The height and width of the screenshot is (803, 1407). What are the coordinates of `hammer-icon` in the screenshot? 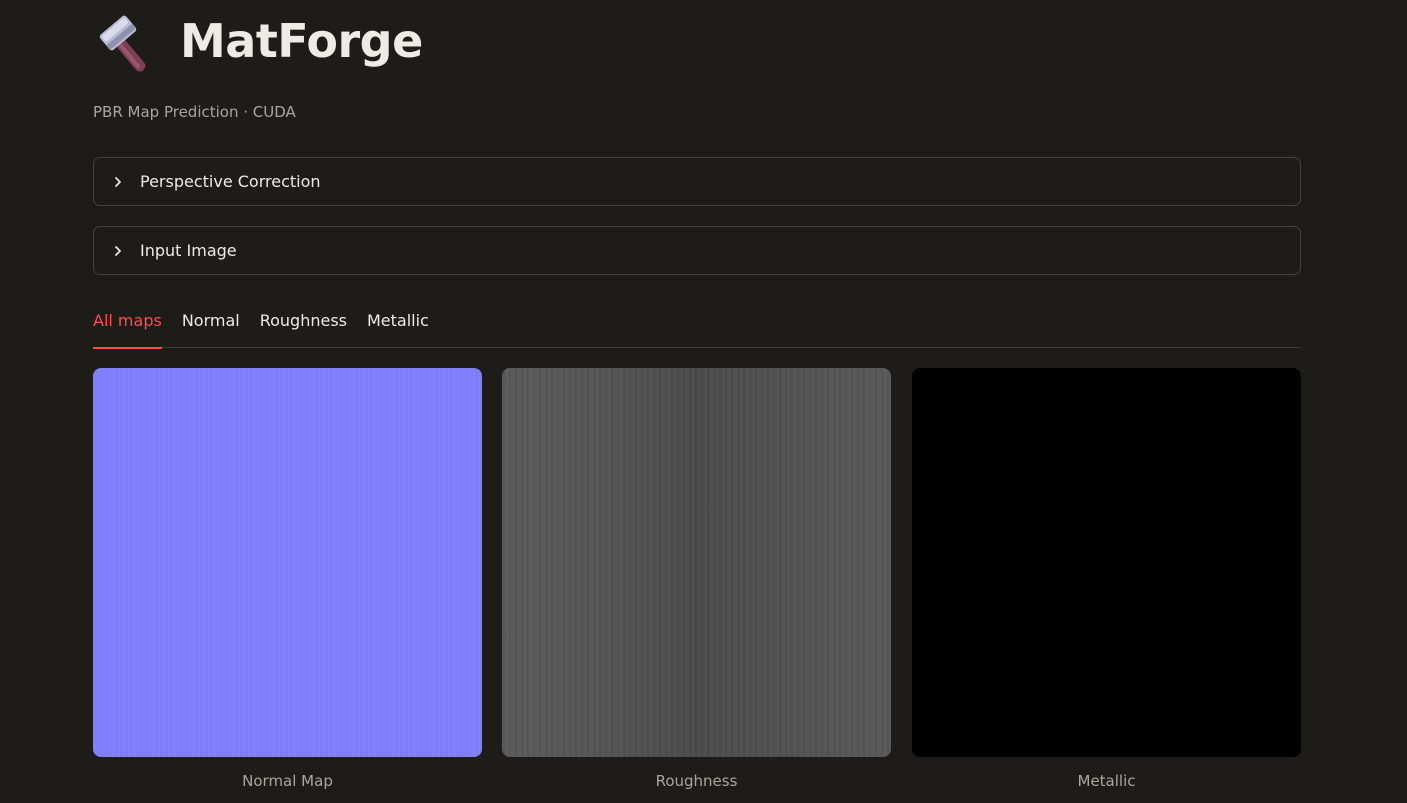 It's located at (128, 41).